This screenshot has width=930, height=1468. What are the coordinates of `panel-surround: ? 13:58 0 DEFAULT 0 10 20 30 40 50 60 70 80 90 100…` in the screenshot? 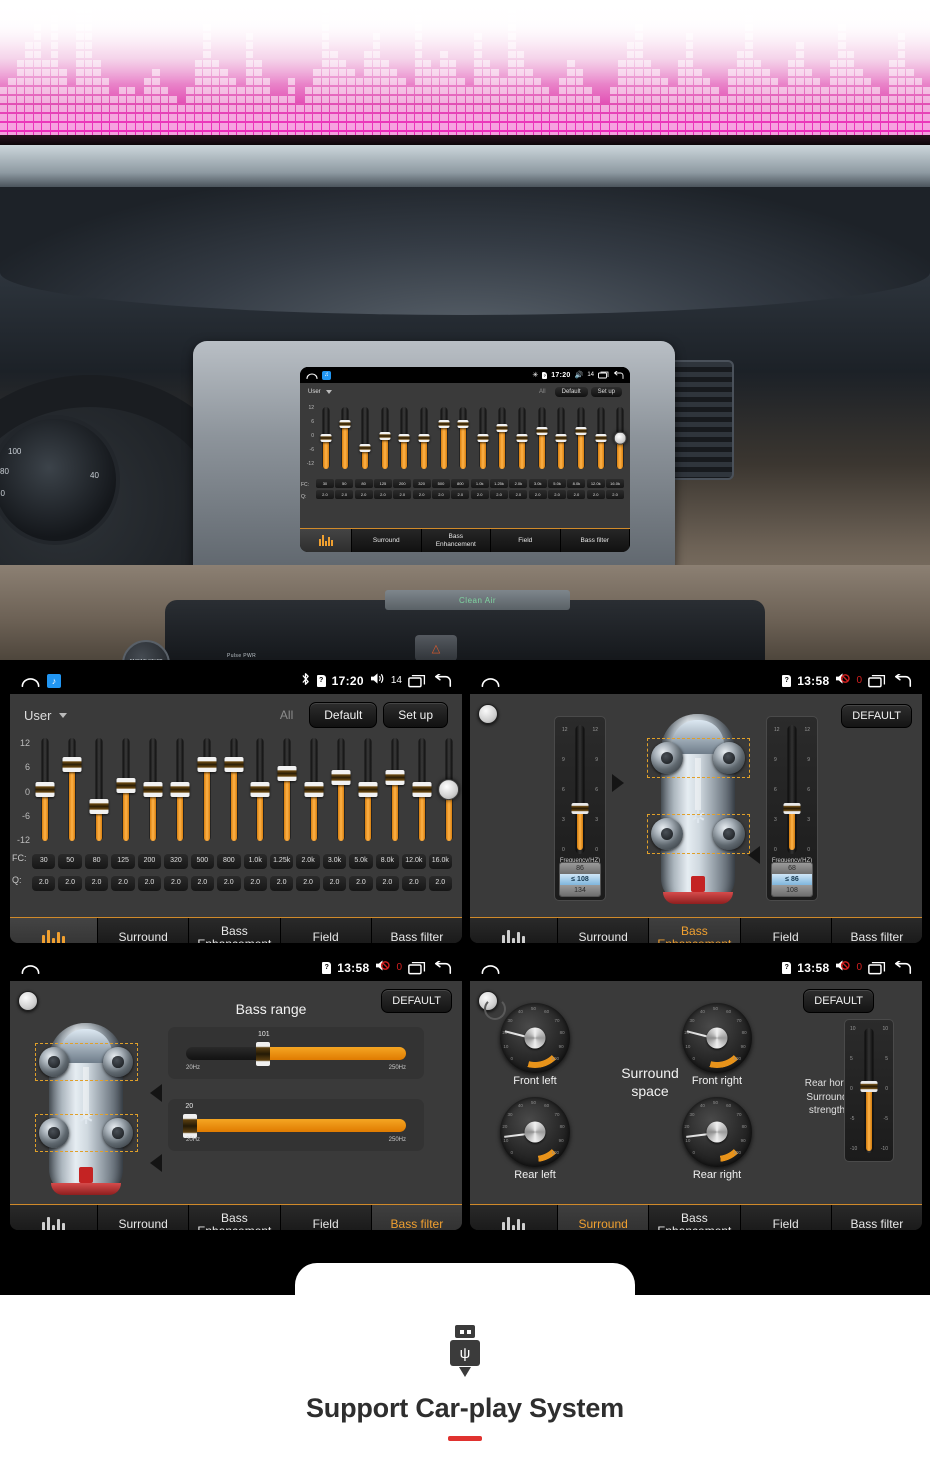 It's located at (696, 1092).